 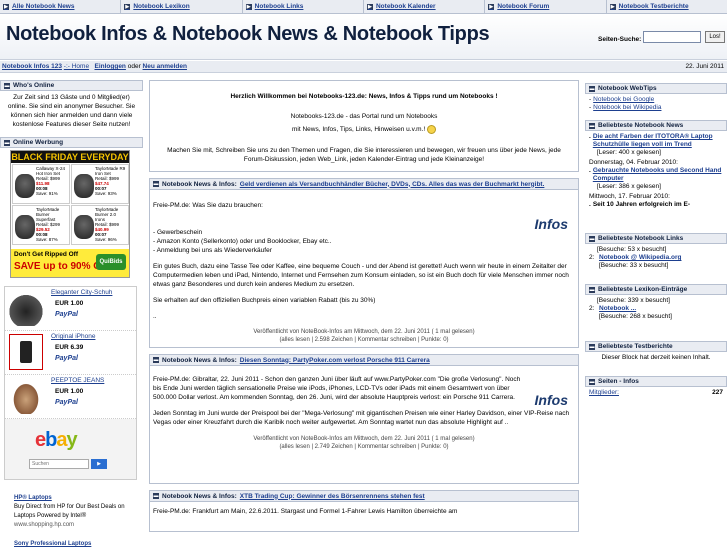 I want to click on beliebt-test-header: ▬ Beliebteste Testberichte, so click(x=656, y=346).